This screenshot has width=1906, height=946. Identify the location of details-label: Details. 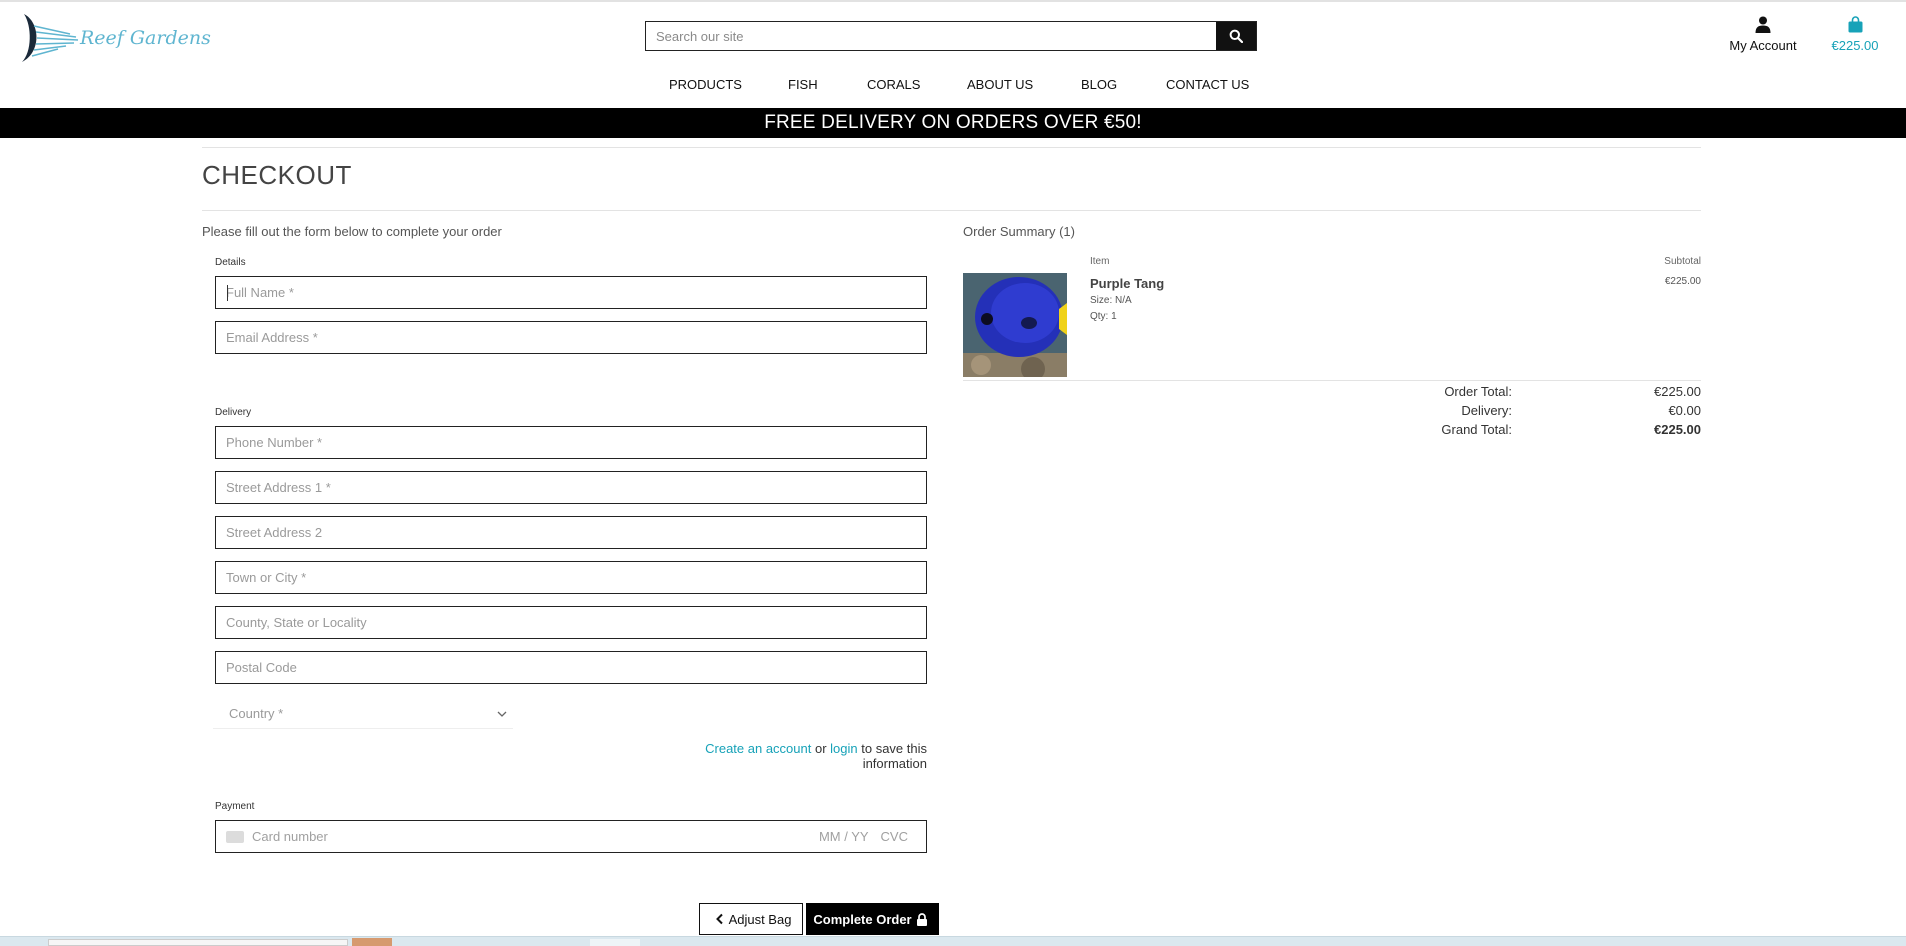
(230, 262).